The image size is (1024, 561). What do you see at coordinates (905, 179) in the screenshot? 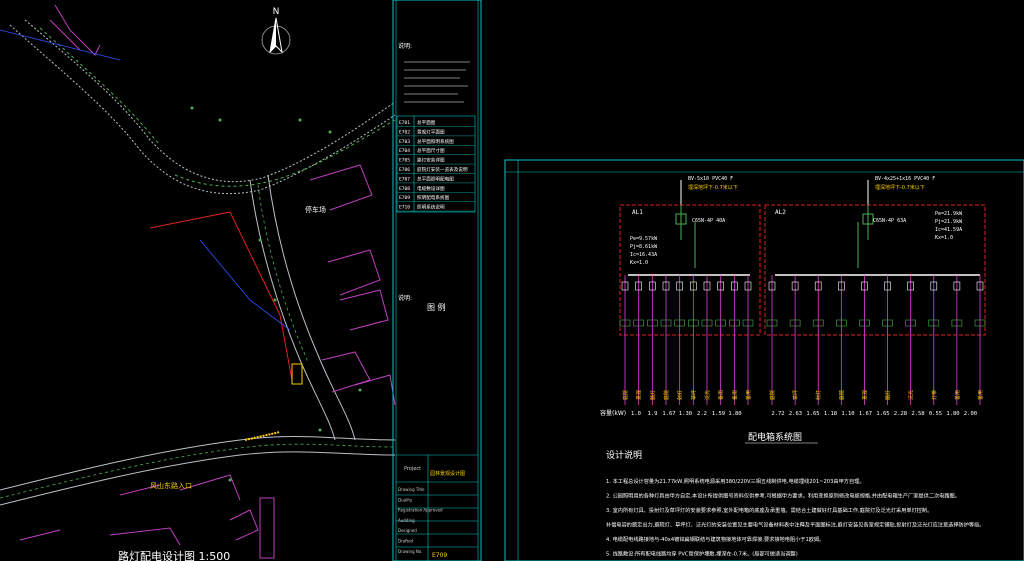
I see `al2-feed: BV-4x25+1x16 PVC40 F` at bounding box center [905, 179].